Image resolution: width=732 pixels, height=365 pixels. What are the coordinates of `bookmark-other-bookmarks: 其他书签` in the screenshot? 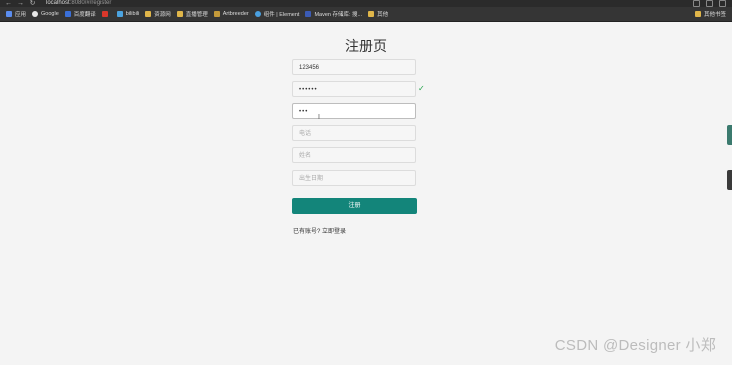 It's located at (710, 14).